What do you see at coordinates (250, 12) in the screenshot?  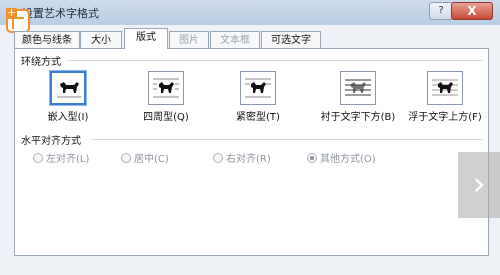 I see `title-bar: 设置艺术字格式 ? X` at bounding box center [250, 12].